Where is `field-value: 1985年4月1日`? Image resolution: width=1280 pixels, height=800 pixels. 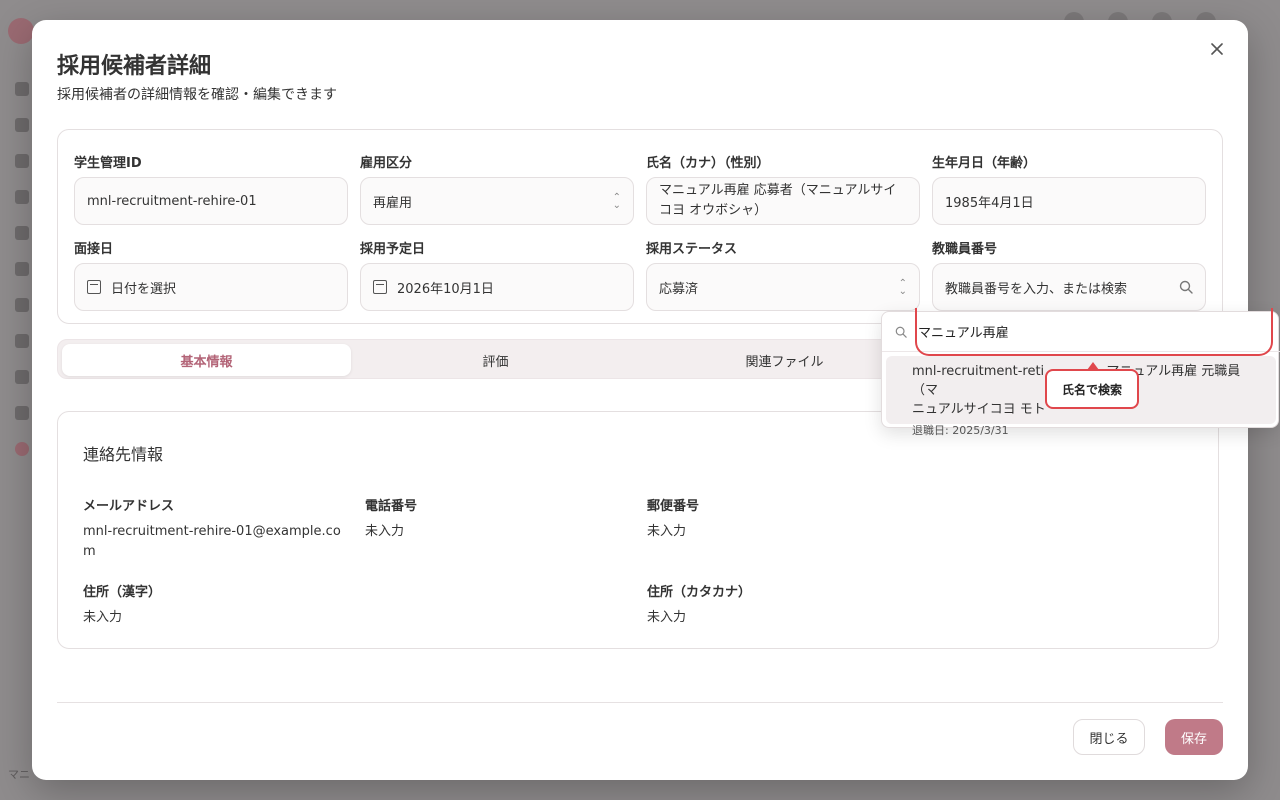
field-value: 1985年4月1日 is located at coordinates (989, 203).